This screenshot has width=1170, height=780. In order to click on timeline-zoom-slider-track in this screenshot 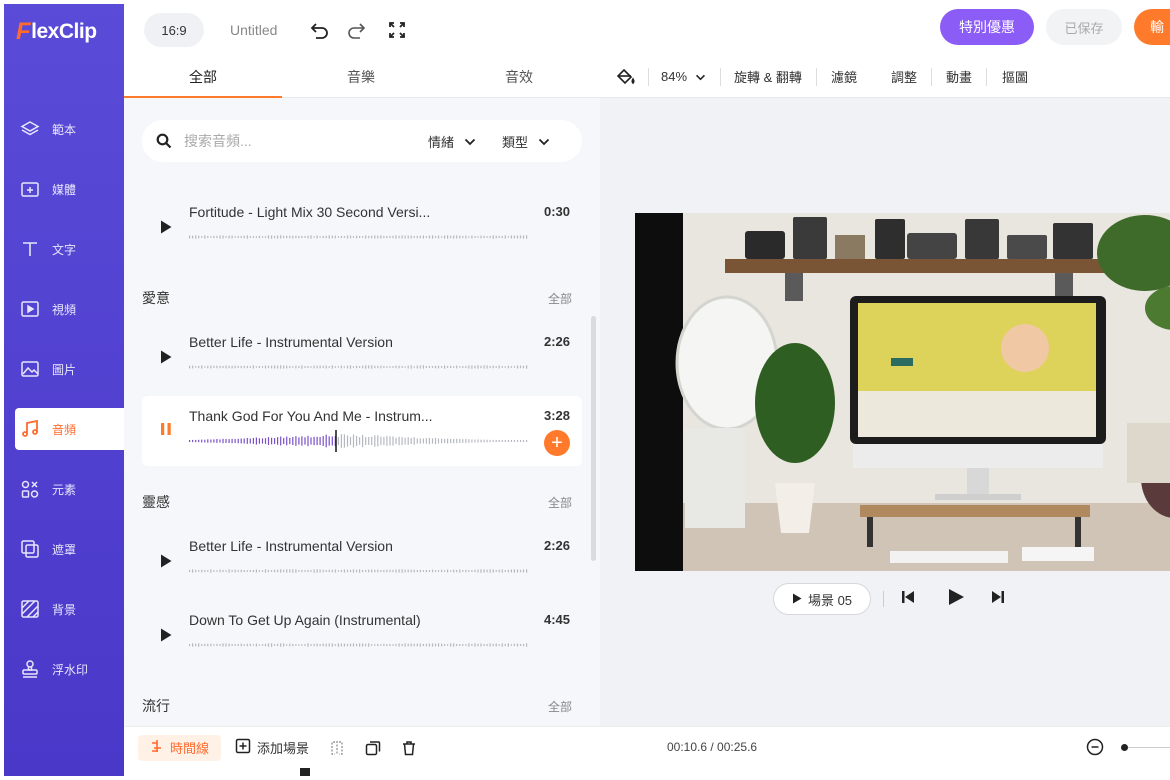, I will do `click(1149, 747)`.